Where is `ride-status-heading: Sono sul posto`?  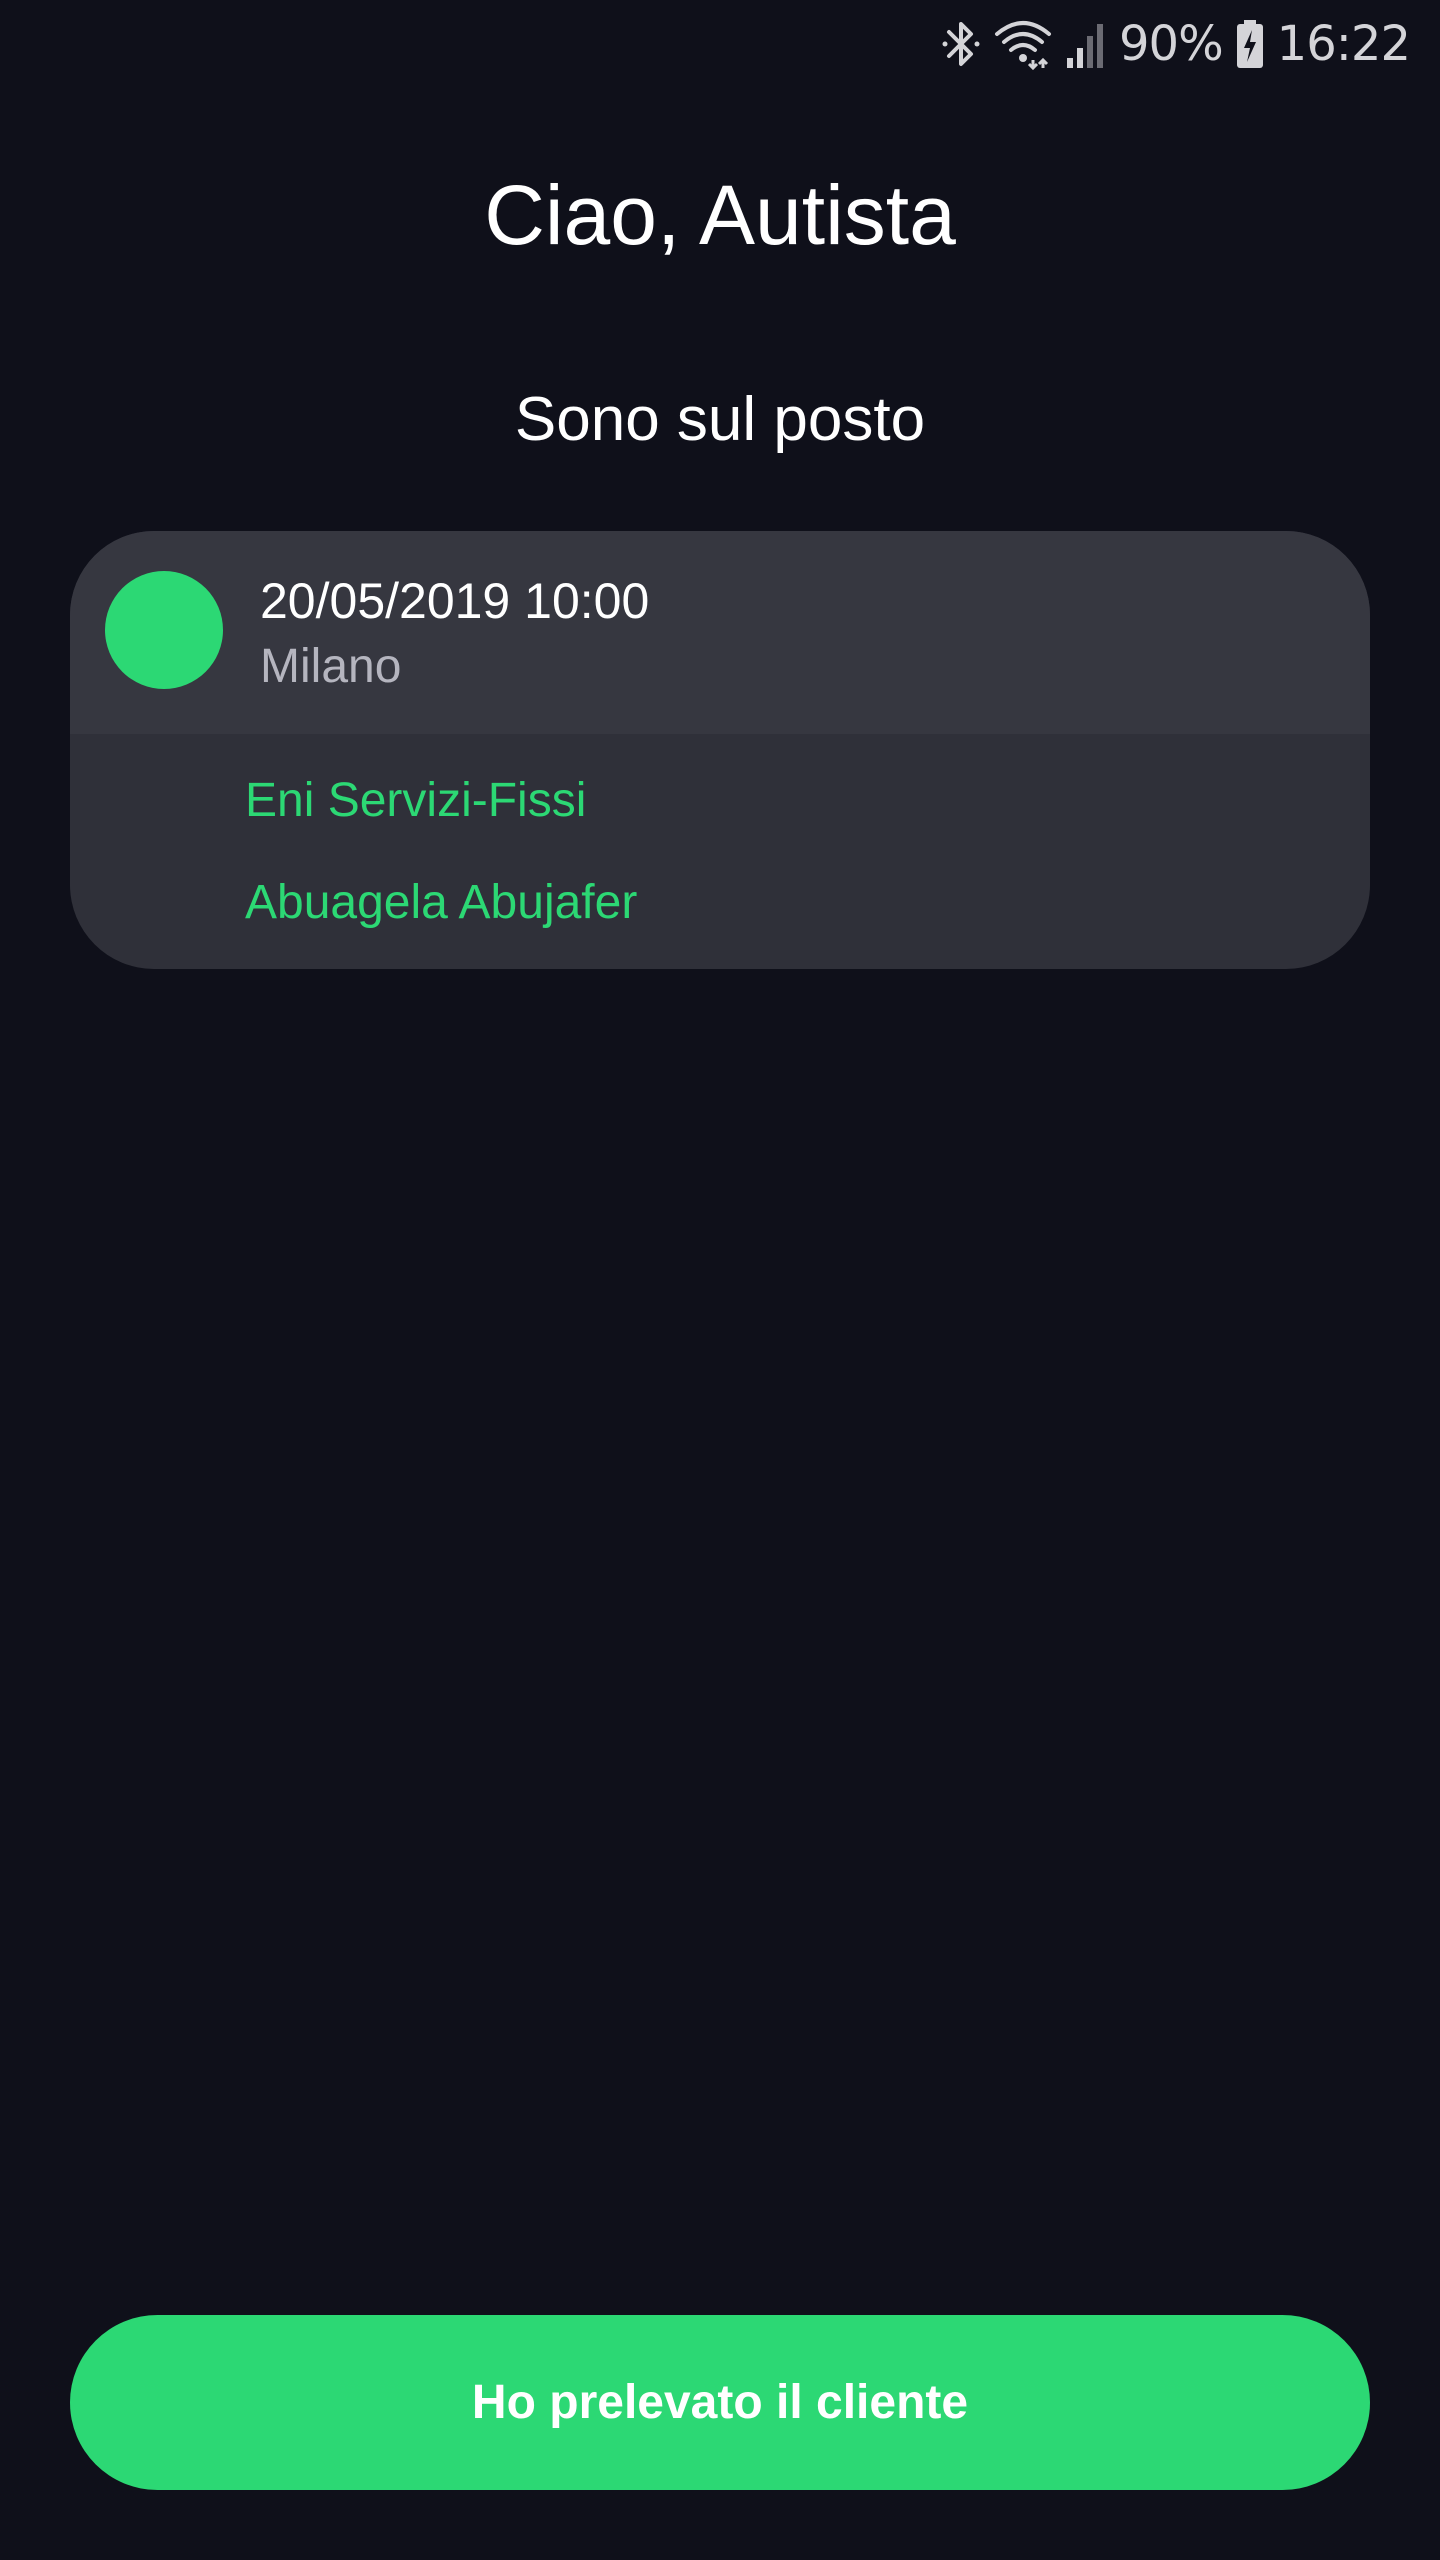
ride-status-heading: Sono sul posto is located at coordinates (720, 419).